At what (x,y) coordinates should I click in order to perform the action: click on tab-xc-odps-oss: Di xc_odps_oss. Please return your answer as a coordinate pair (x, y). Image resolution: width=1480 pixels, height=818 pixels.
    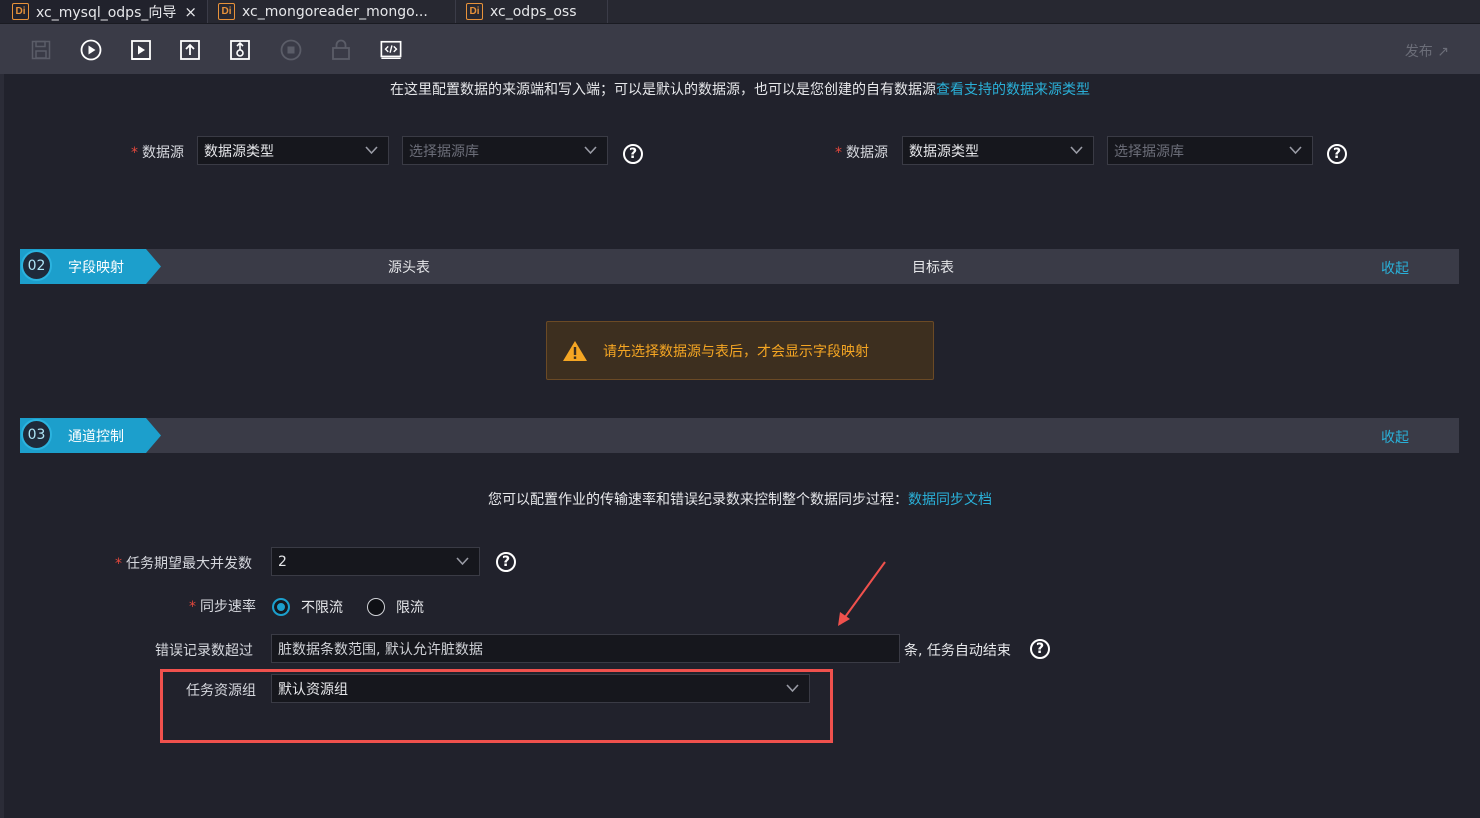
    Looking at the image, I should click on (531, 11).